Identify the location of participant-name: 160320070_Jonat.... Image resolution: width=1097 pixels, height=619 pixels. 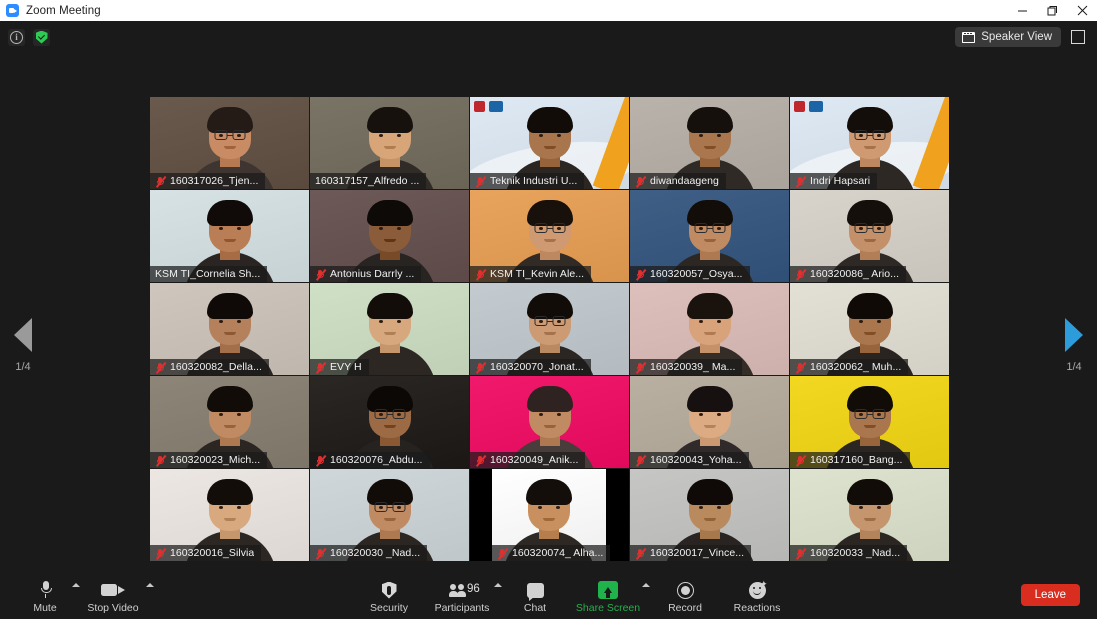
(537, 367).